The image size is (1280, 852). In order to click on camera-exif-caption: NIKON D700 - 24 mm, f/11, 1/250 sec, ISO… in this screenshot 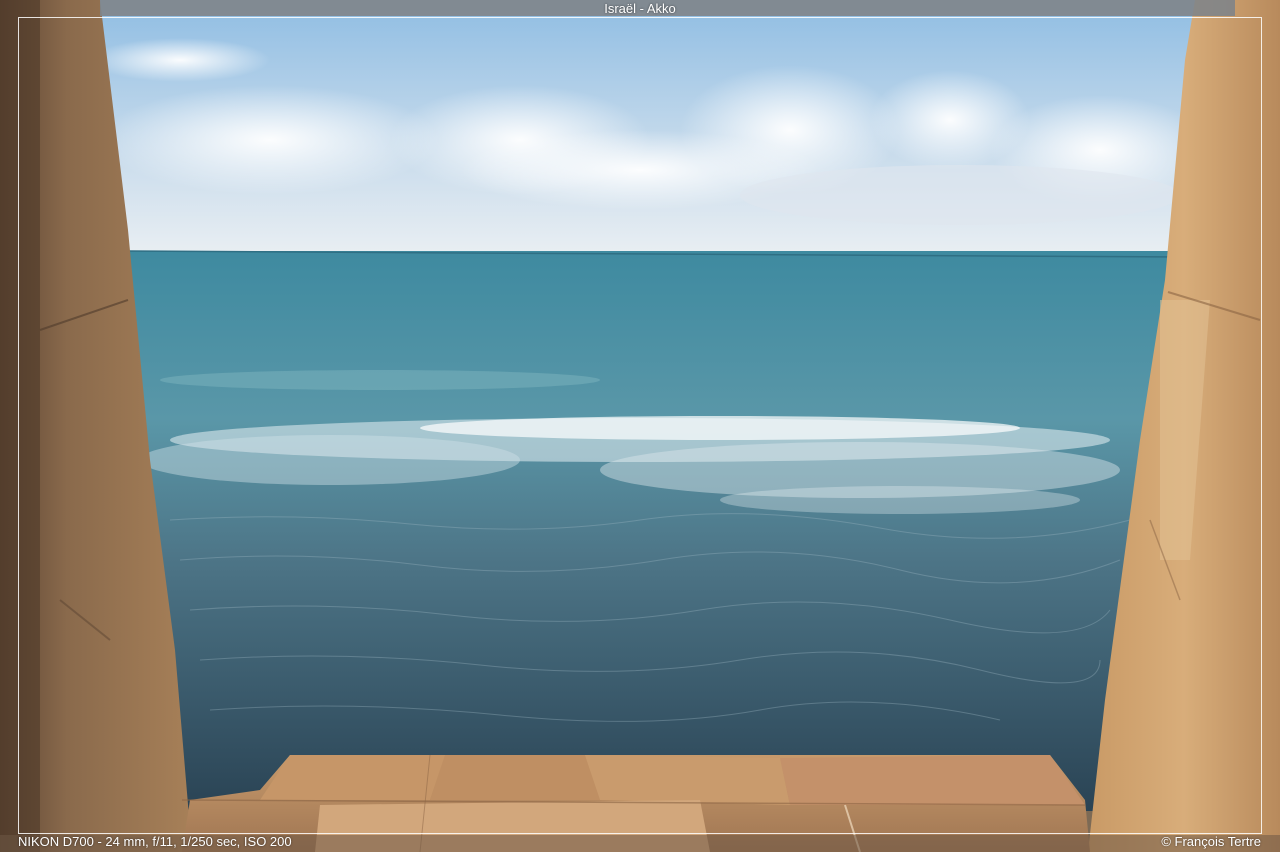, I will do `click(155, 841)`.